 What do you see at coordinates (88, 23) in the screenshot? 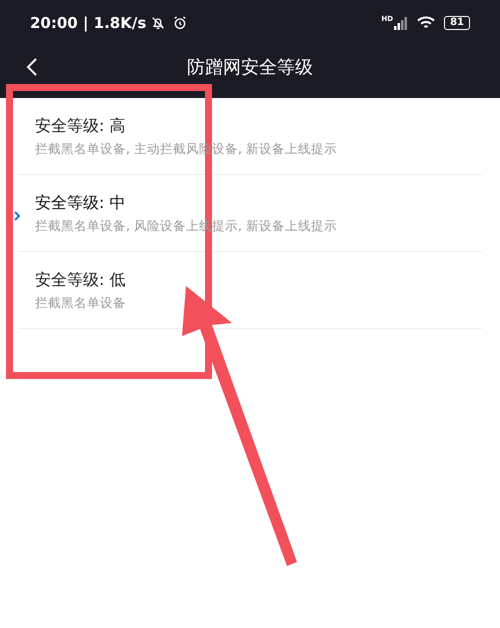
I see `status-time: 20:00 | 1.8K/s` at bounding box center [88, 23].